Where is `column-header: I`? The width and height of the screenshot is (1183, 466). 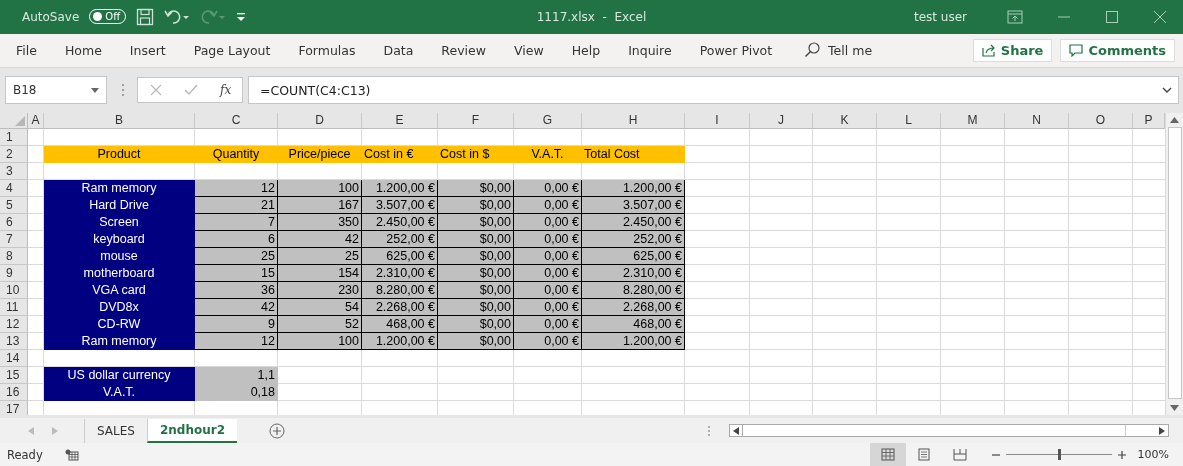 column-header: I is located at coordinates (717, 121).